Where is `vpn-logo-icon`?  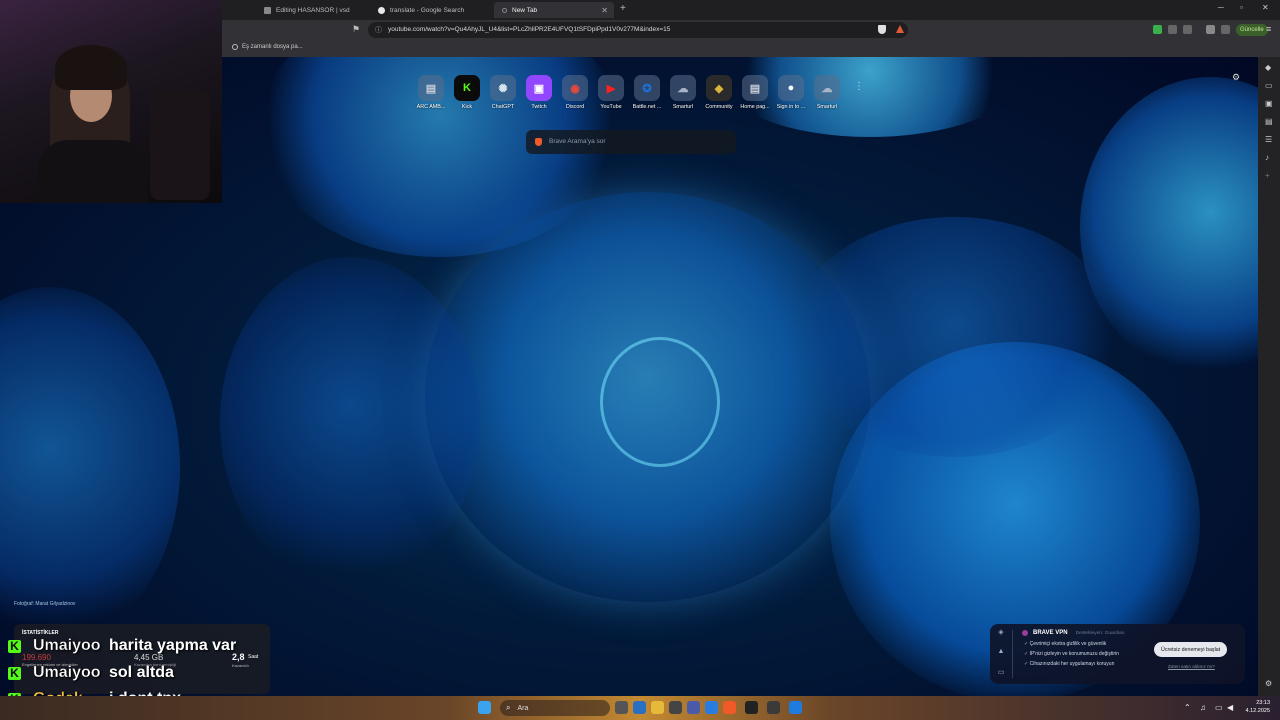
vpn-logo-icon is located at coordinates (1025, 633).